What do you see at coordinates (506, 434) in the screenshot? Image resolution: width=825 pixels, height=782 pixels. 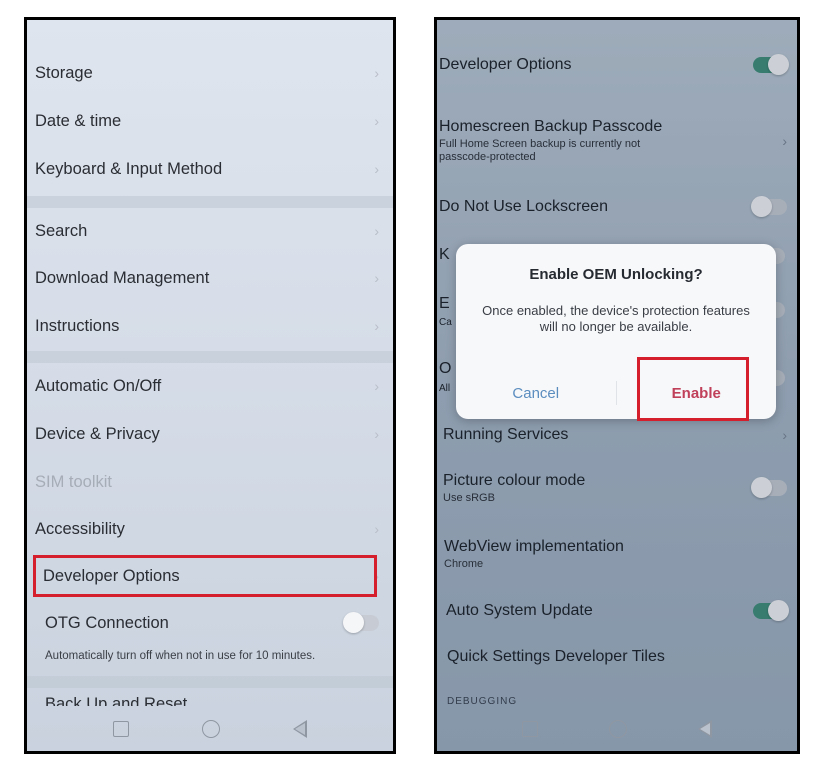 I see `item-title: Running Services` at bounding box center [506, 434].